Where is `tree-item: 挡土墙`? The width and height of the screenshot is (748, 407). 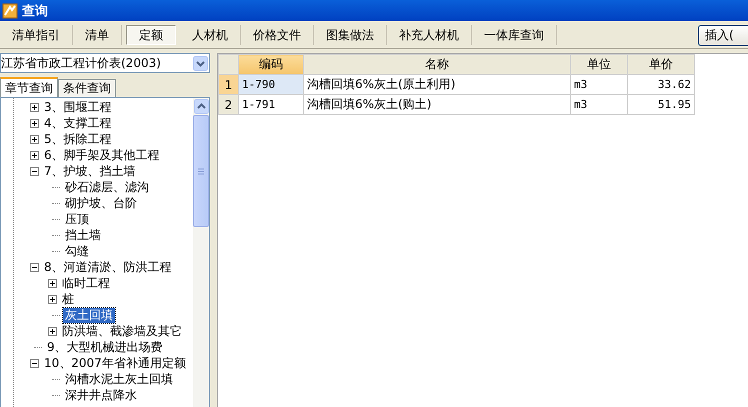 tree-item: 挡土墙 is located at coordinates (83, 235).